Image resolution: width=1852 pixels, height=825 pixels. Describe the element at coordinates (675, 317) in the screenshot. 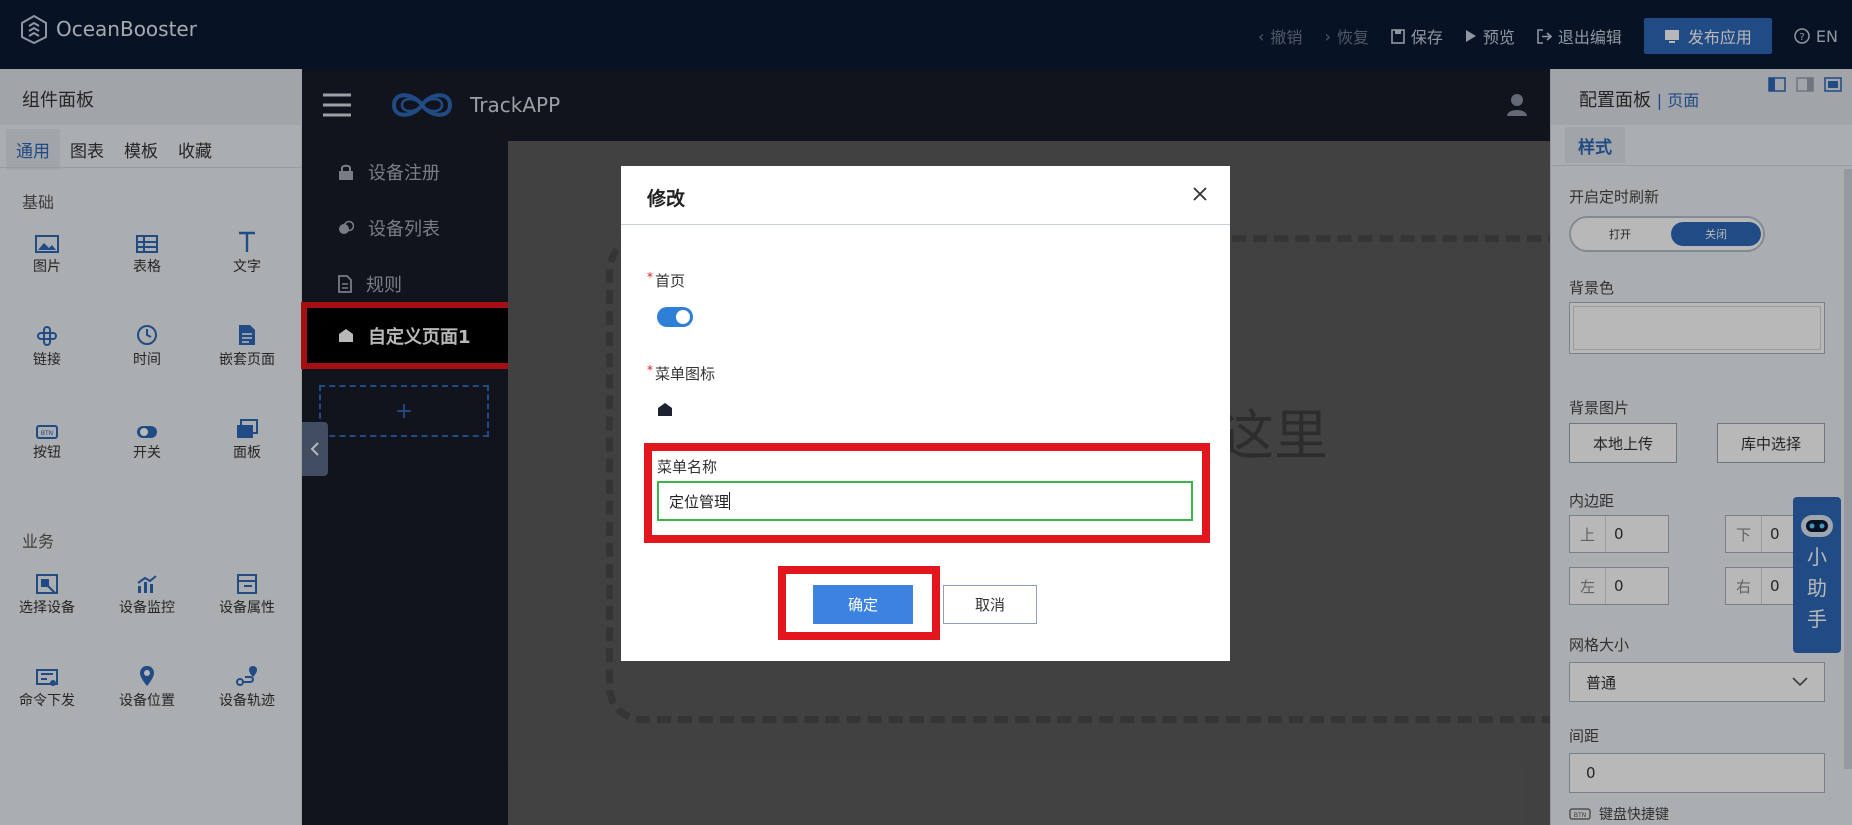

I see `homepage-switch` at that location.